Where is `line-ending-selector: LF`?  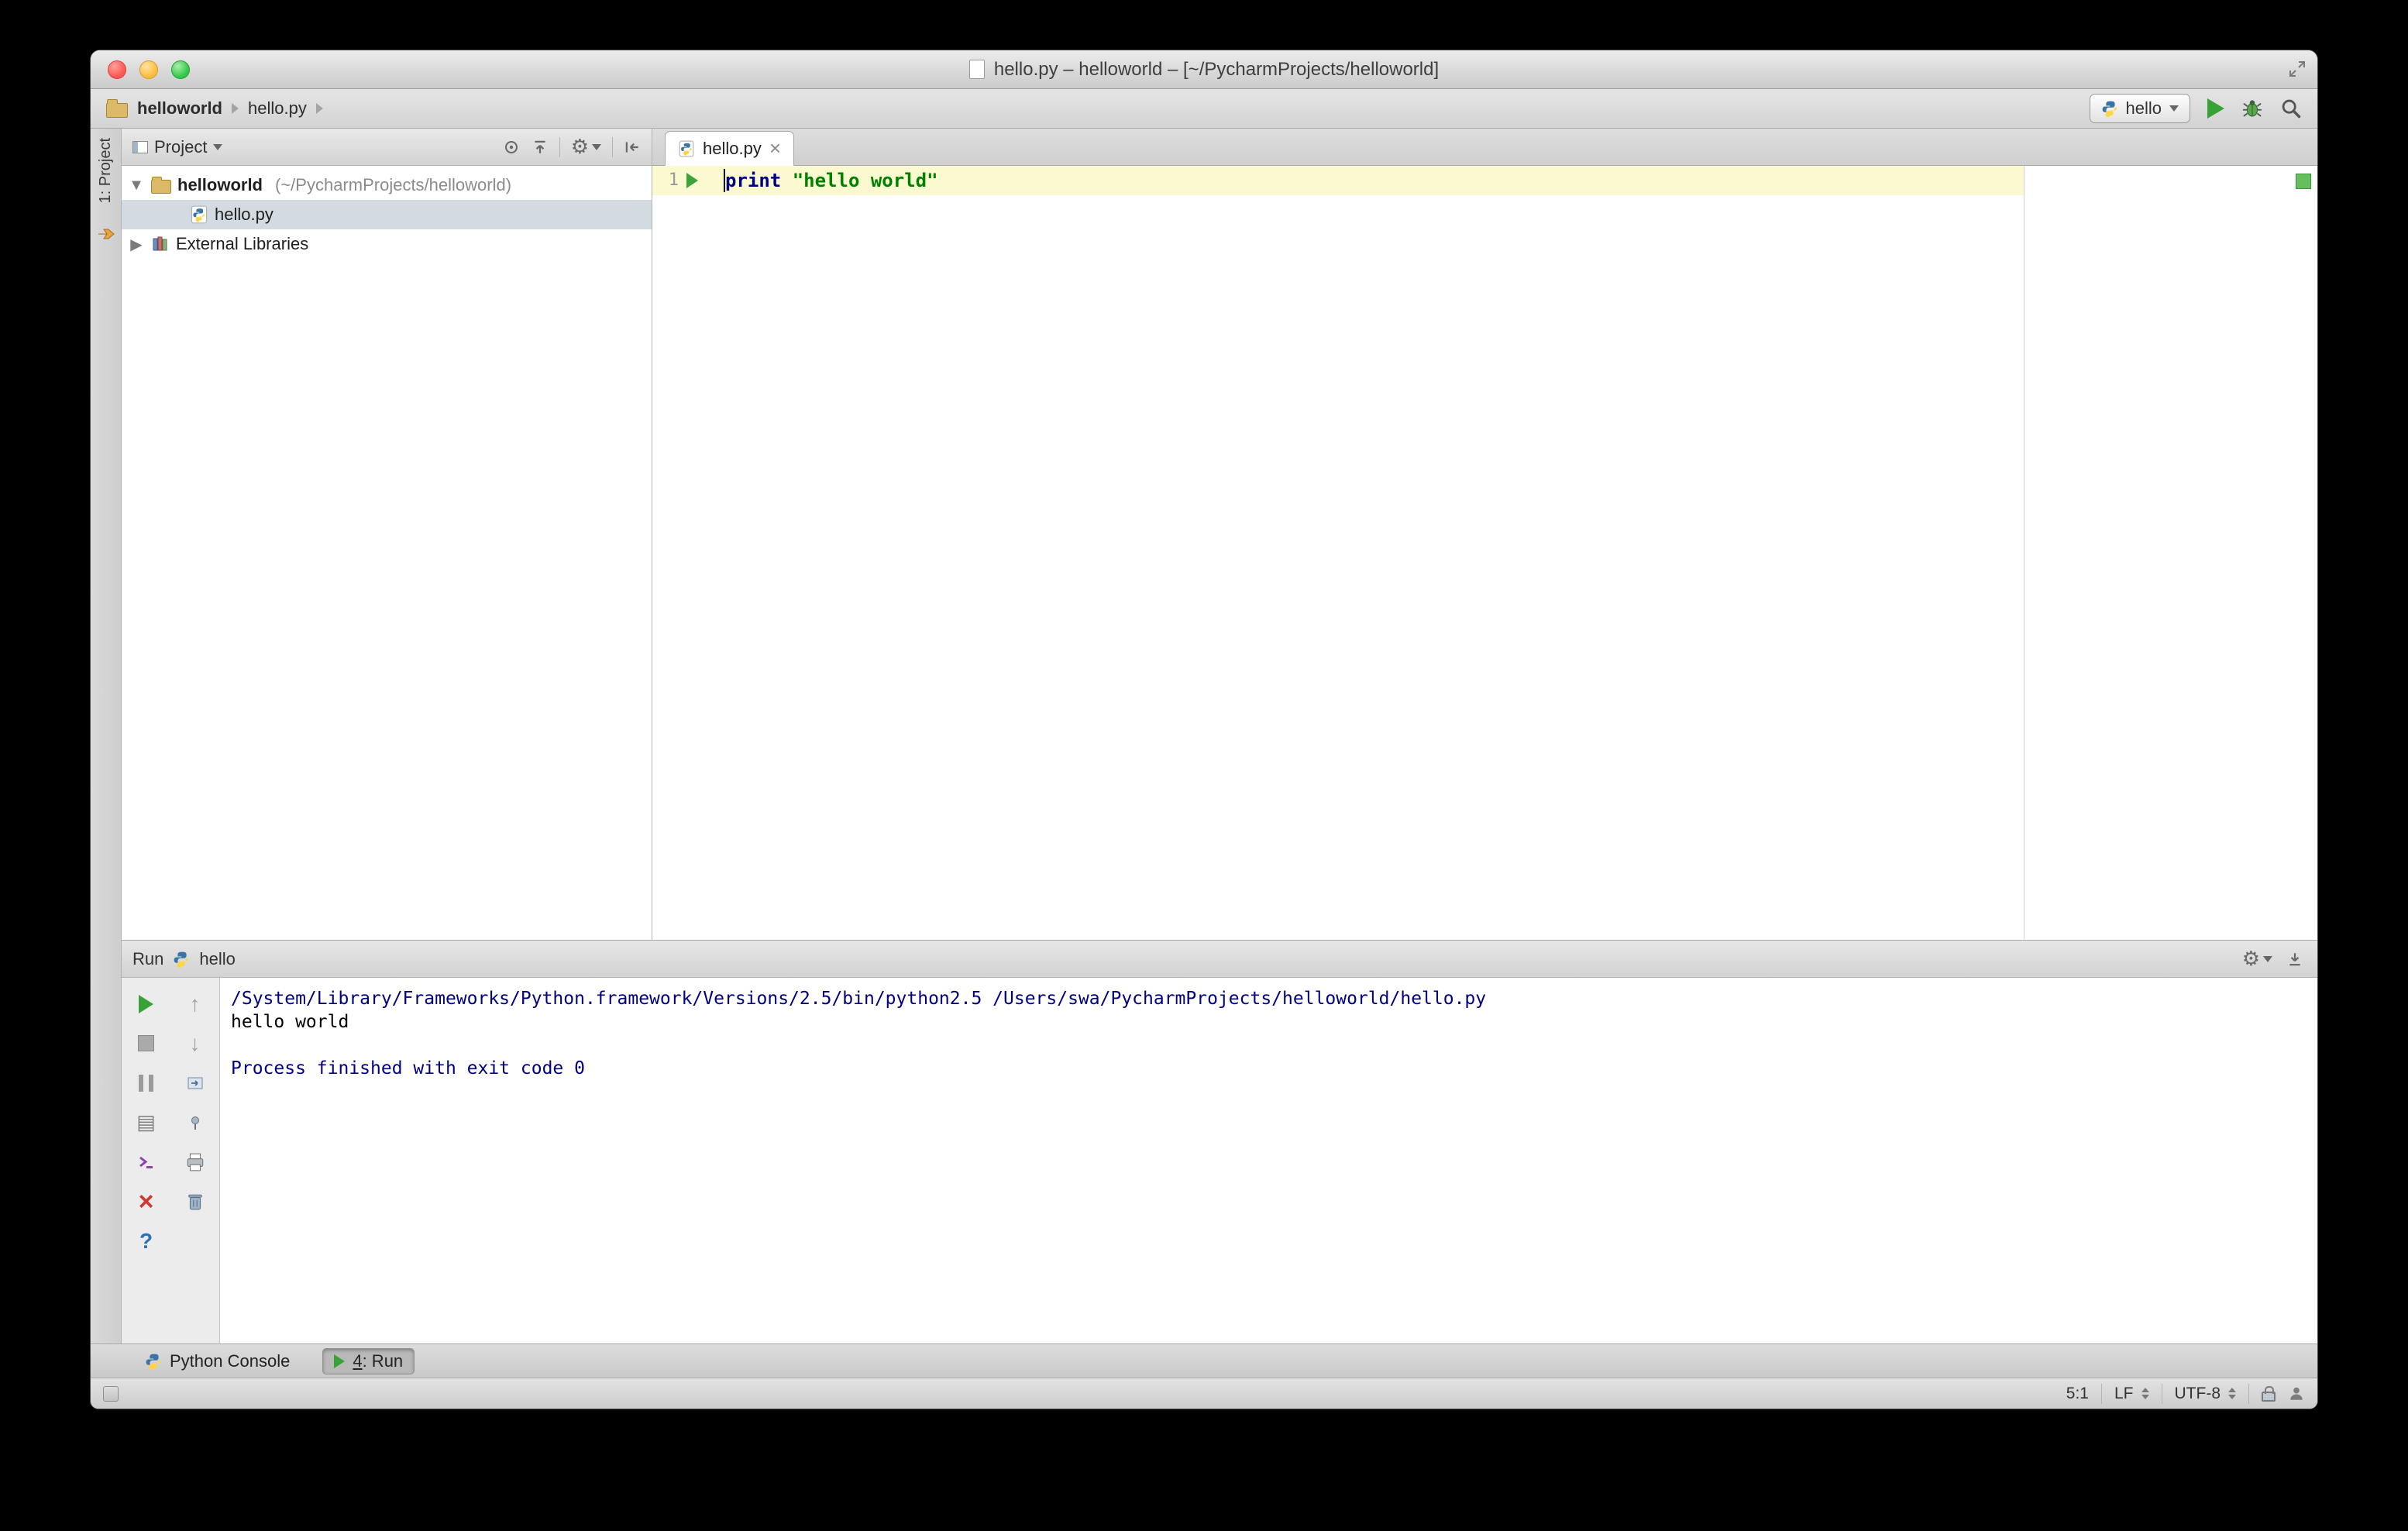
line-ending-selector: LF is located at coordinates (2131, 1394).